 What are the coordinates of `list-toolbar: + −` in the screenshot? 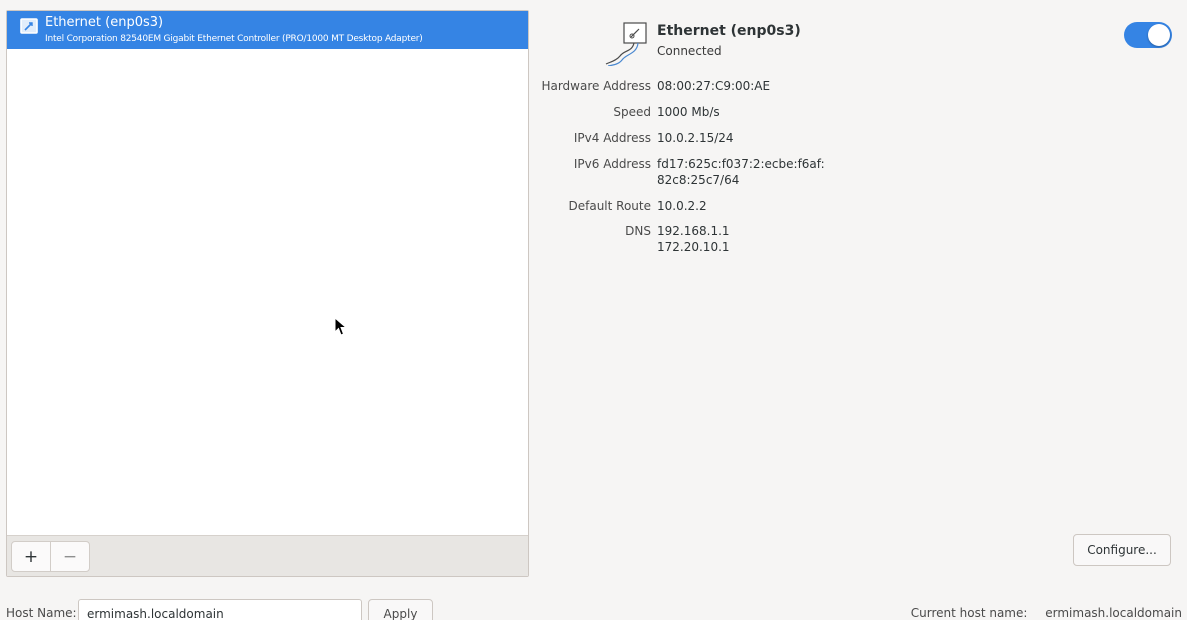 It's located at (267, 555).